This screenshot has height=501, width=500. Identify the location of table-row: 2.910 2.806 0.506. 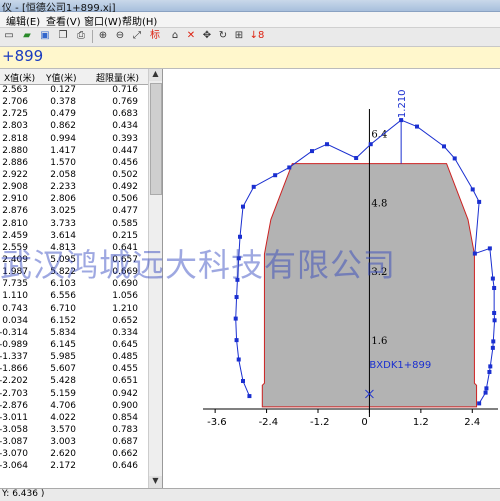
(74, 200).